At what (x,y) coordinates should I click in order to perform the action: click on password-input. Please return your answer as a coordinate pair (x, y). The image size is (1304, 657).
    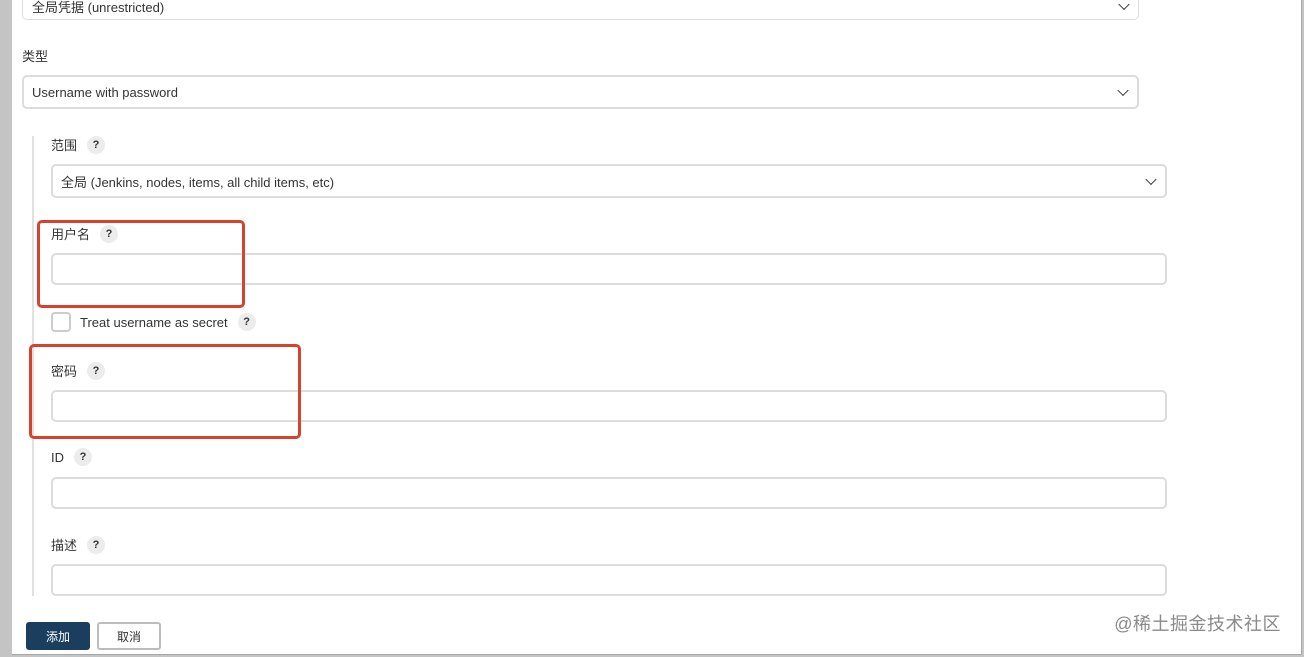
    Looking at the image, I should click on (609, 406).